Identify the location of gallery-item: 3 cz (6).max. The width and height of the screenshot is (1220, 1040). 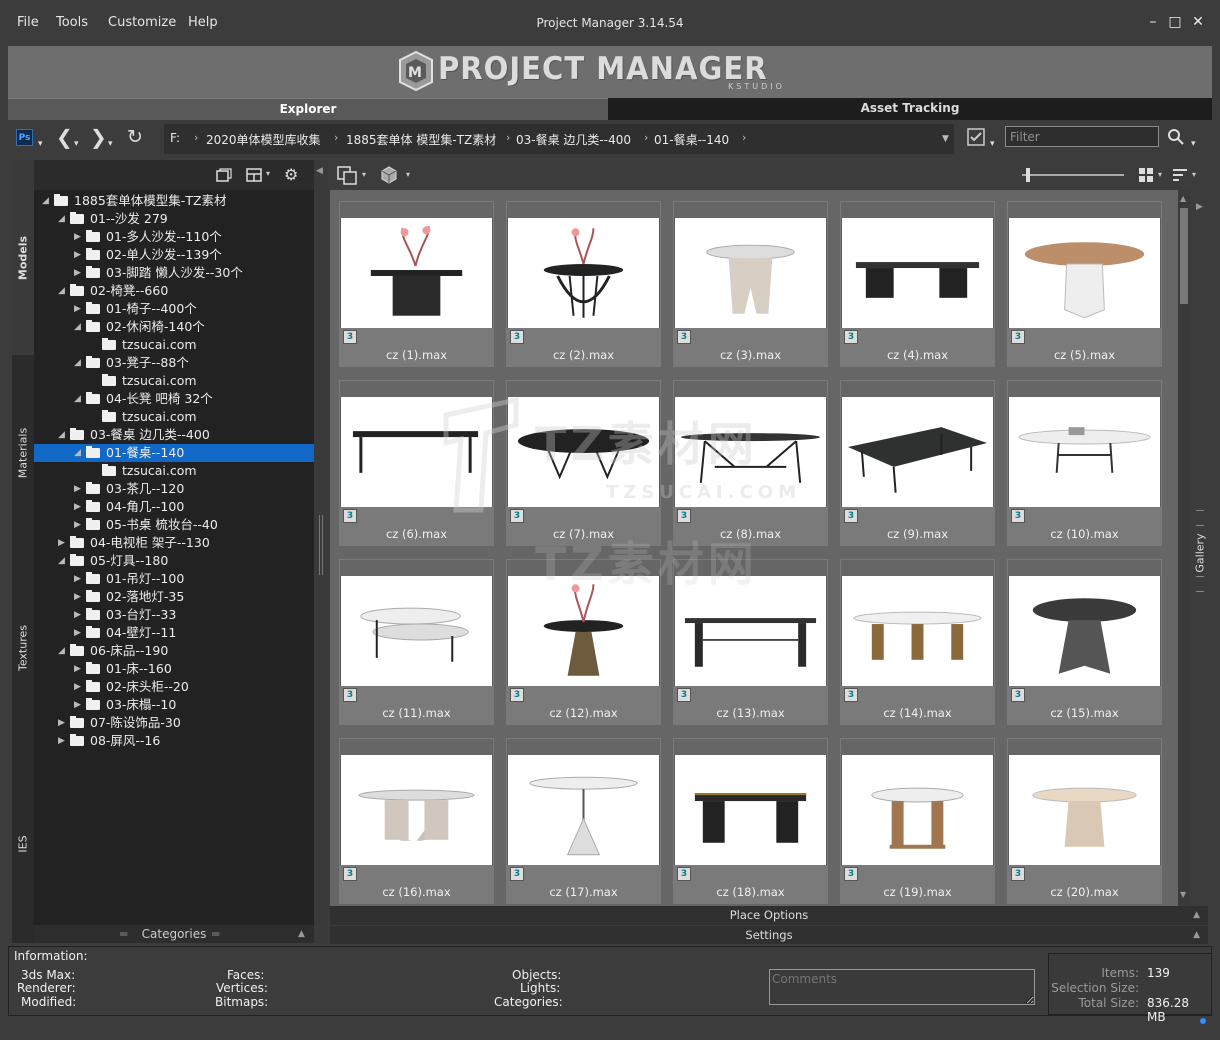
(416, 463).